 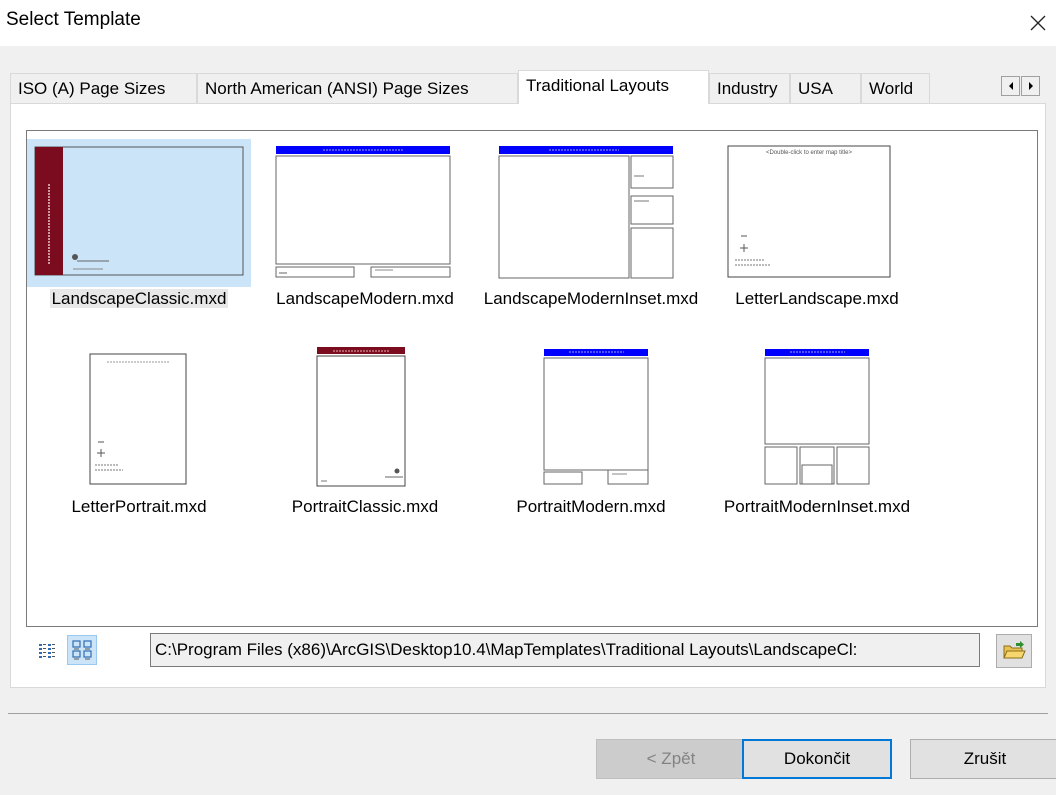 I want to click on browse-button, so click(x=1014, y=651).